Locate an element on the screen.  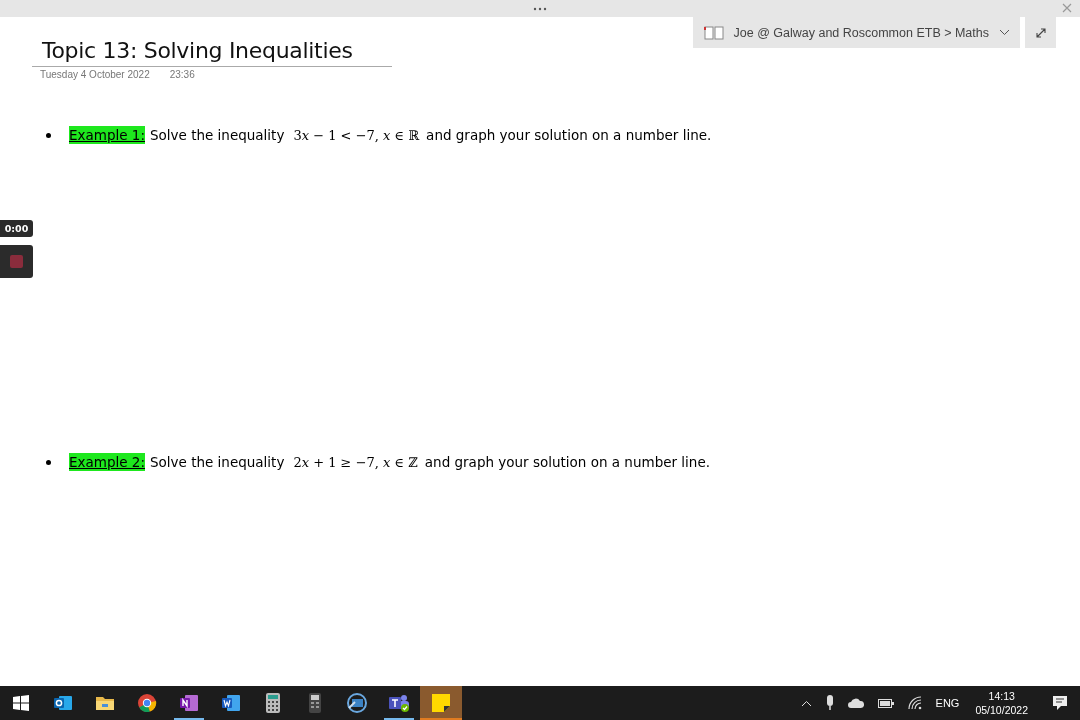
chevron-down-icon is located at coordinates (1004, 32).